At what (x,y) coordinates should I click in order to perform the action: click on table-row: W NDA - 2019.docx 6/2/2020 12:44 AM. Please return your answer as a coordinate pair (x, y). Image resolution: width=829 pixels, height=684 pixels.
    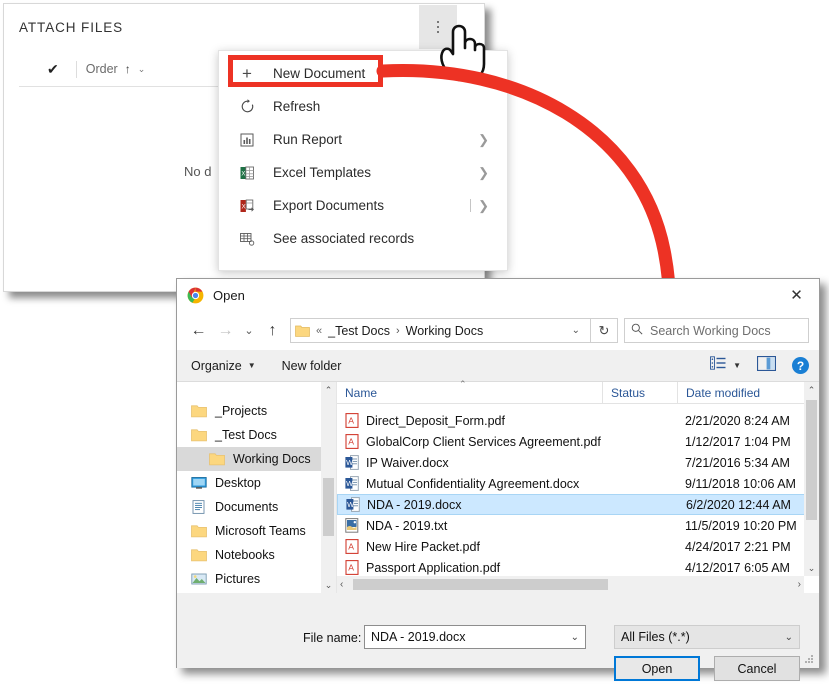
    Looking at the image, I should click on (578, 504).